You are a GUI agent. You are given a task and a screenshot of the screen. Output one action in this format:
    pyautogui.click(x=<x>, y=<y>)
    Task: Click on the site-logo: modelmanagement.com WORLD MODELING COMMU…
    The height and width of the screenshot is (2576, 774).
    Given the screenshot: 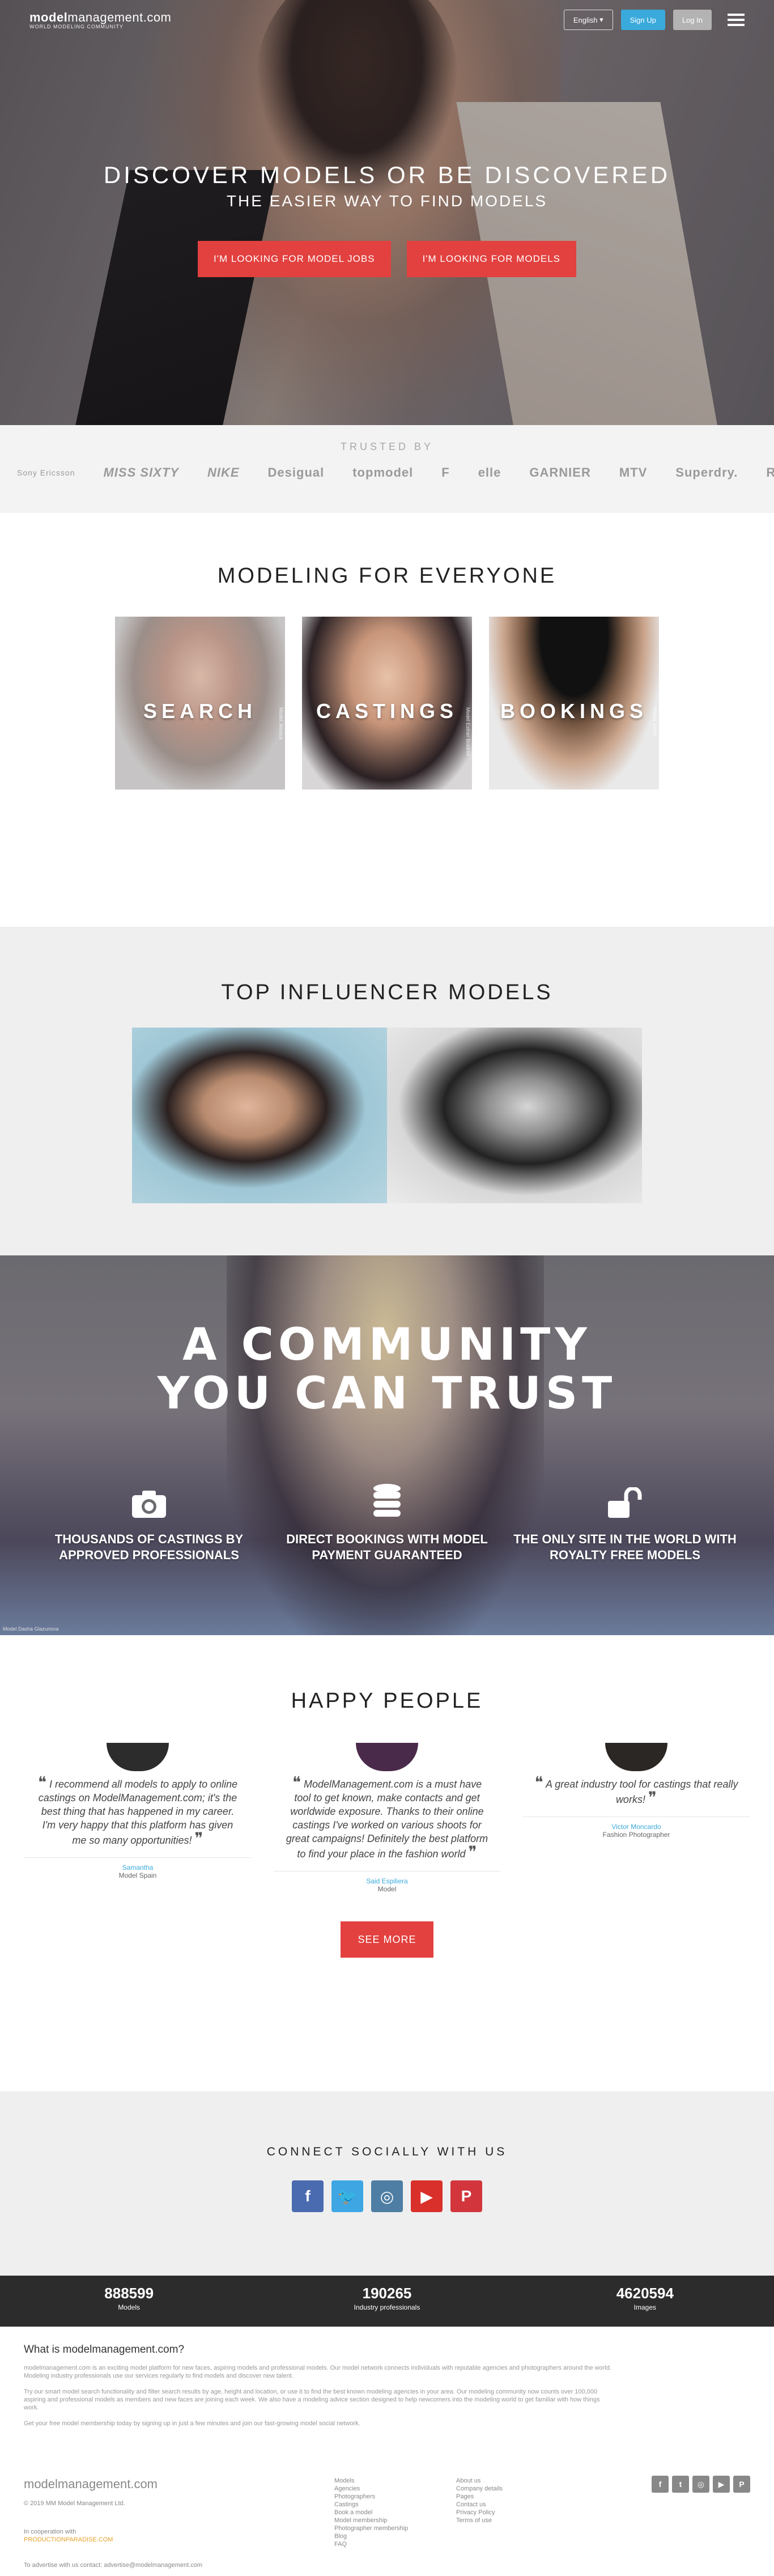 What is the action you would take?
    pyautogui.click(x=100, y=19)
    